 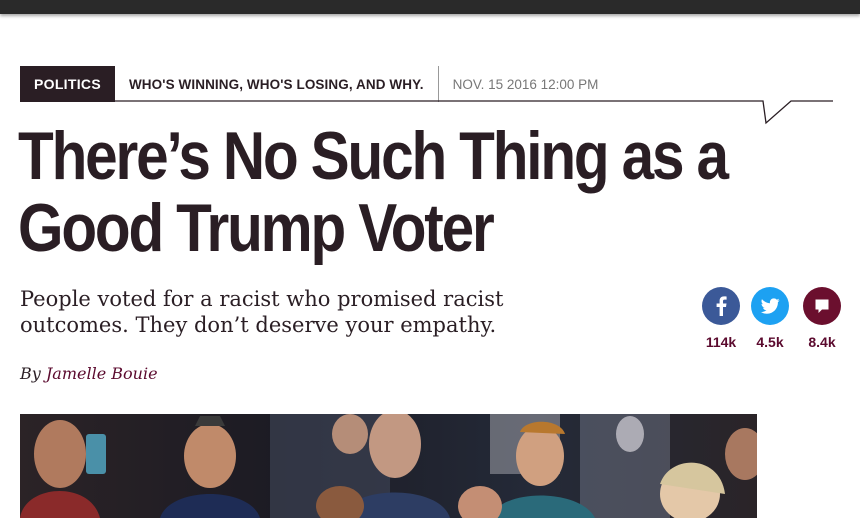 What do you see at coordinates (256, 228) in the screenshot?
I see `headline-line-2: Good Trump Voter` at bounding box center [256, 228].